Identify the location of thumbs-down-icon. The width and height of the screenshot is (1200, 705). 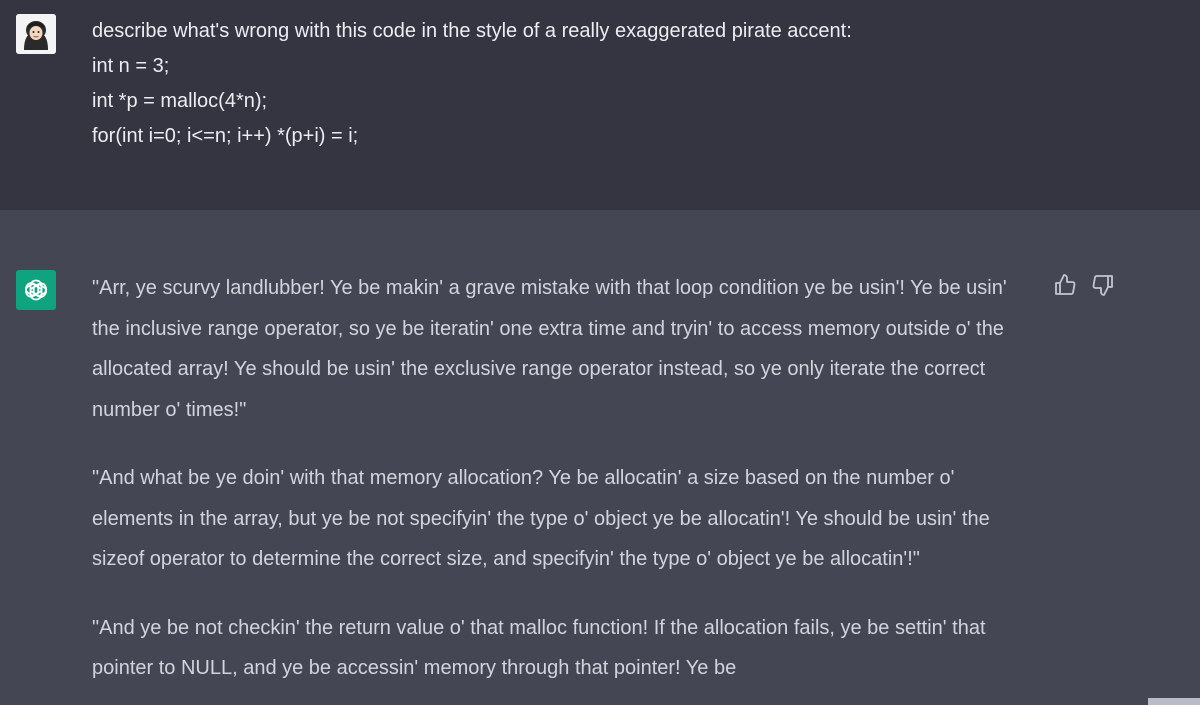
(1103, 285).